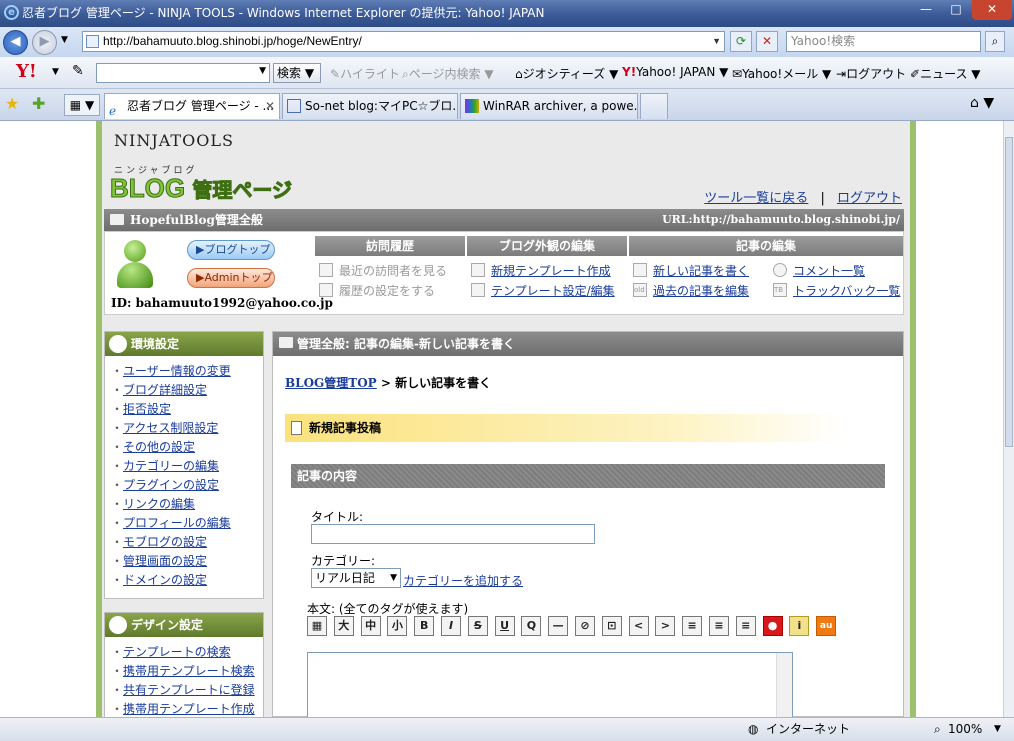 This screenshot has width=1014, height=741. Describe the element at coordinates (995, 41) in the screenshot. I see `search-go-icon: ⌕` at that location.